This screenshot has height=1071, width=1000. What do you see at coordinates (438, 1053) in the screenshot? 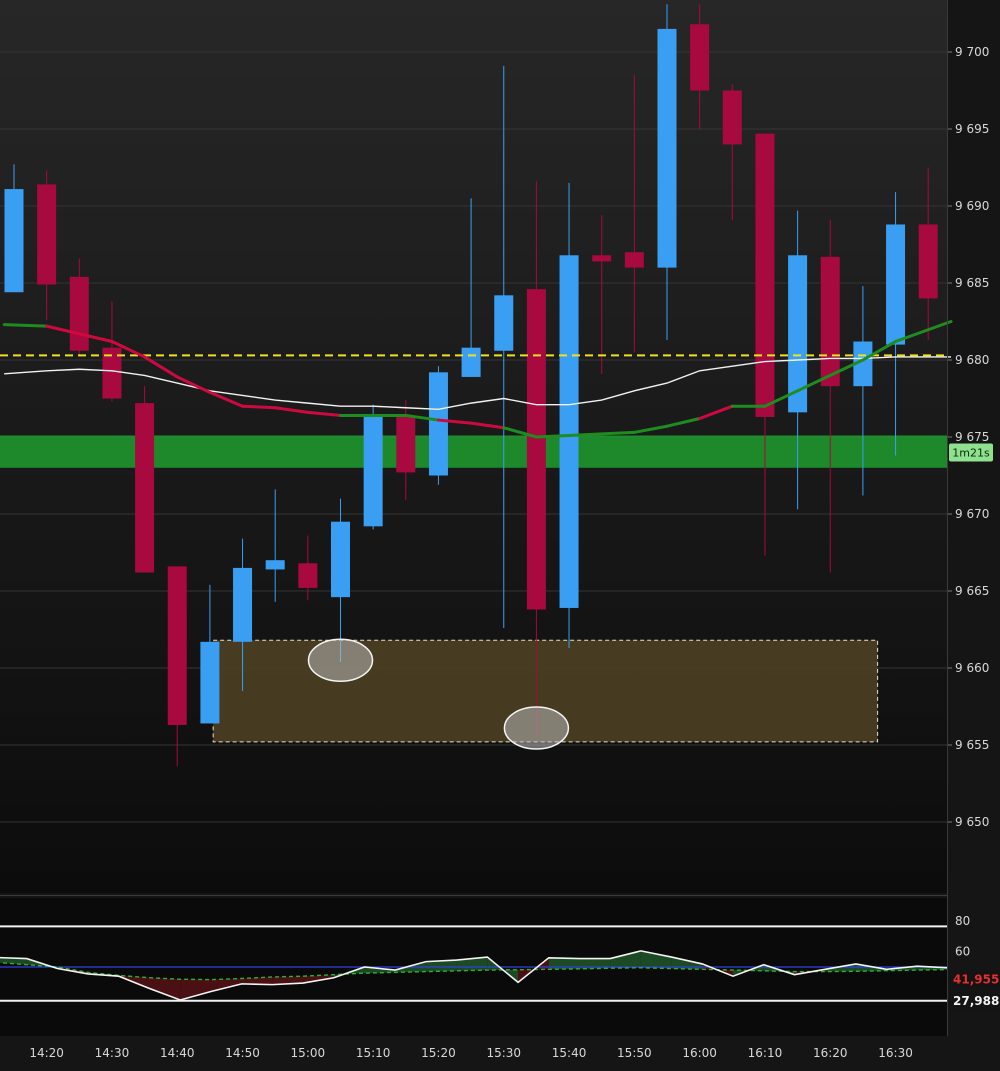
I see `time-tick-label: 15:20` at bounding box center [438, 1053].